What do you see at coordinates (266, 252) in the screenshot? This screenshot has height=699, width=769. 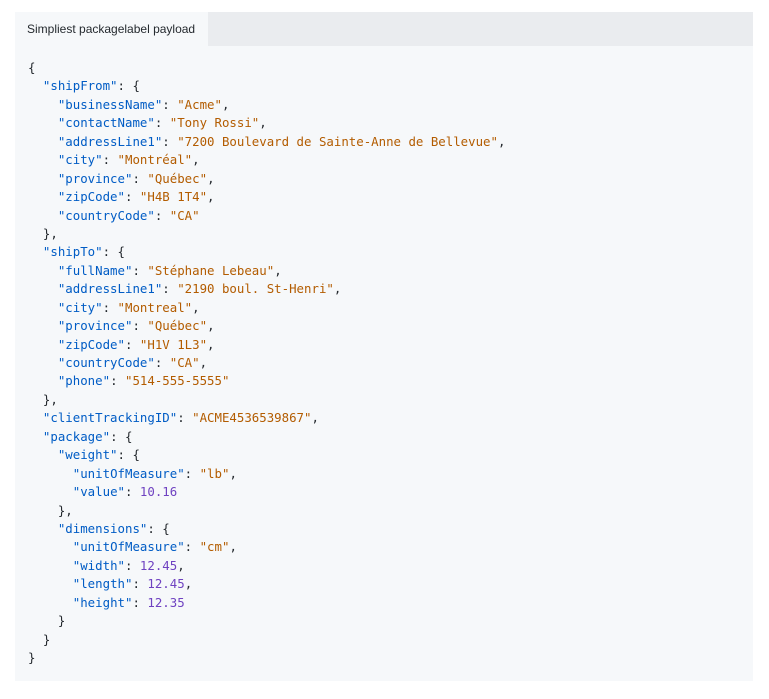 I see `code-line: "shipTo": {` at bounding box center [266, 252].